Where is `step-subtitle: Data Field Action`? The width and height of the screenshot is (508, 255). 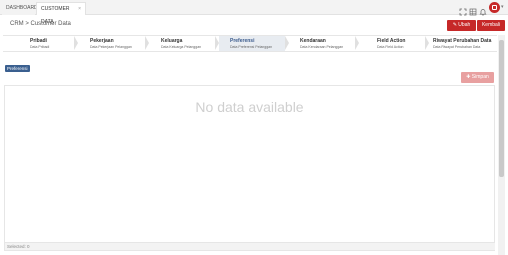 step-subtitle: Data Field Action is located at coordinates (390, 47).